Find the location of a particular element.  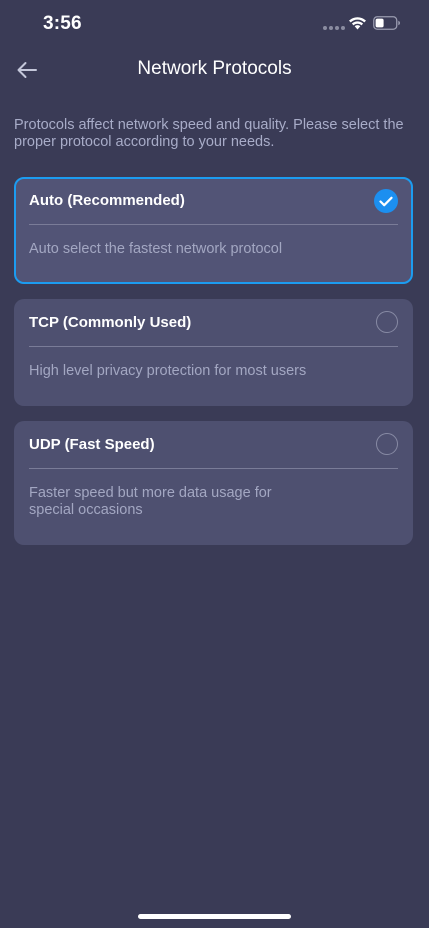

home-indicator is located at coordinates (214, 916).